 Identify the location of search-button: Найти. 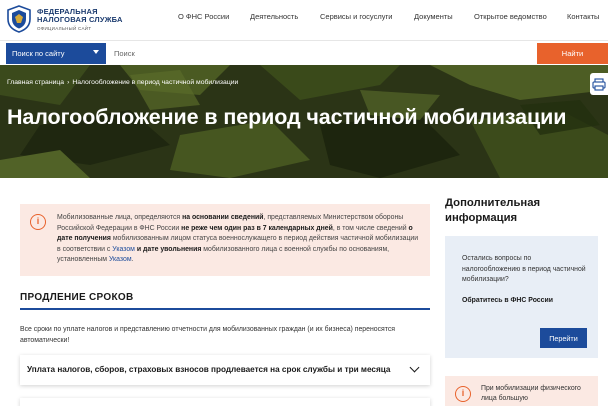
(572, 53).